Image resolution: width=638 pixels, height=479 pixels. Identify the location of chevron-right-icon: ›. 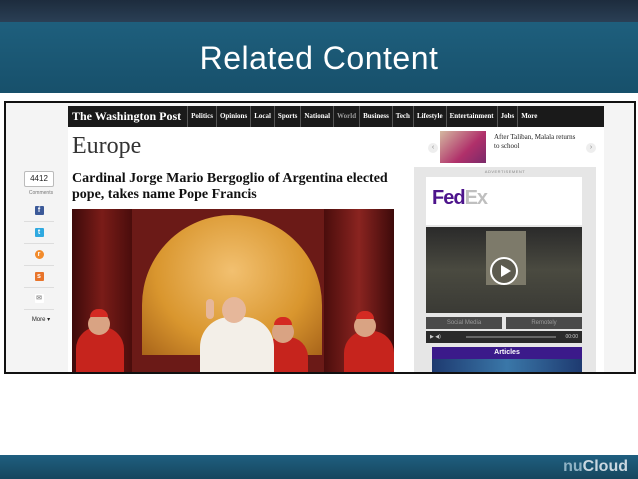
(591, 148).